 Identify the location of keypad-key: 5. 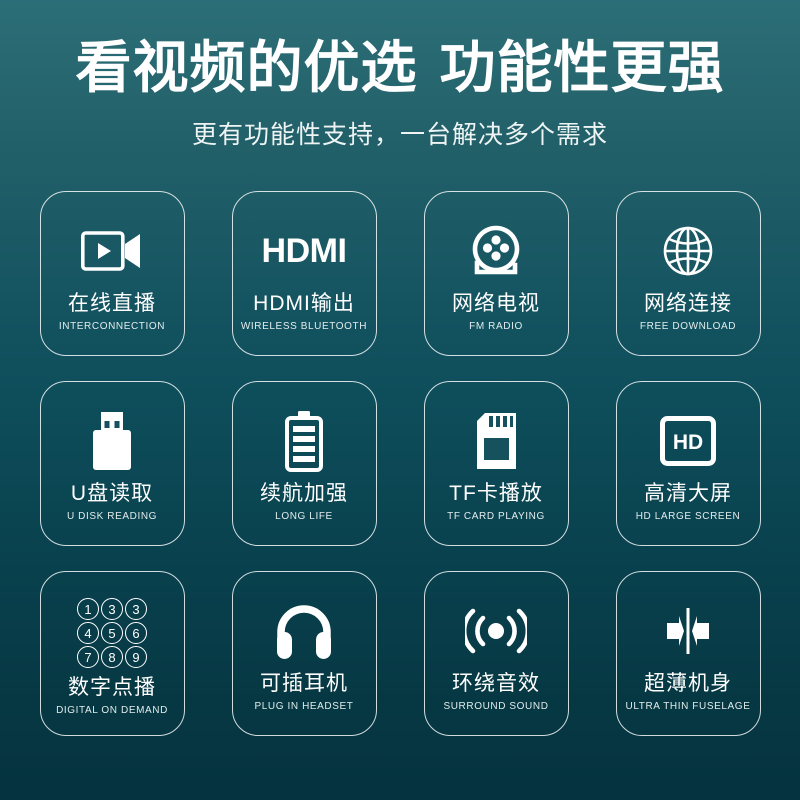
(112, 633).